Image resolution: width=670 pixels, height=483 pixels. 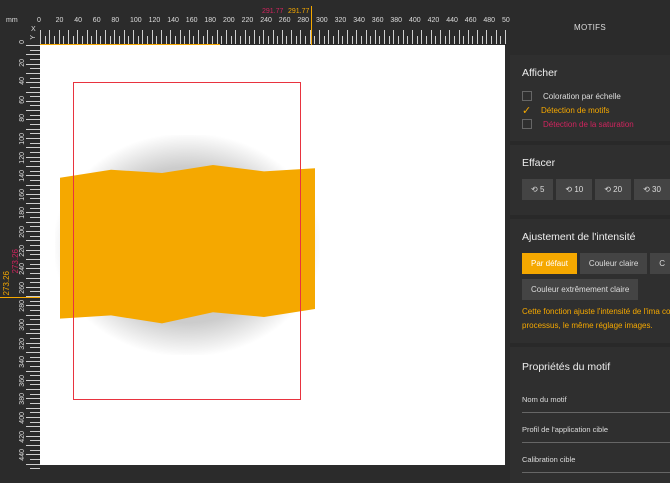 What do you see at coordinates (33, 29) in the screenshot?
I see `x-axis-label: X` at bounding box center [33, 29].